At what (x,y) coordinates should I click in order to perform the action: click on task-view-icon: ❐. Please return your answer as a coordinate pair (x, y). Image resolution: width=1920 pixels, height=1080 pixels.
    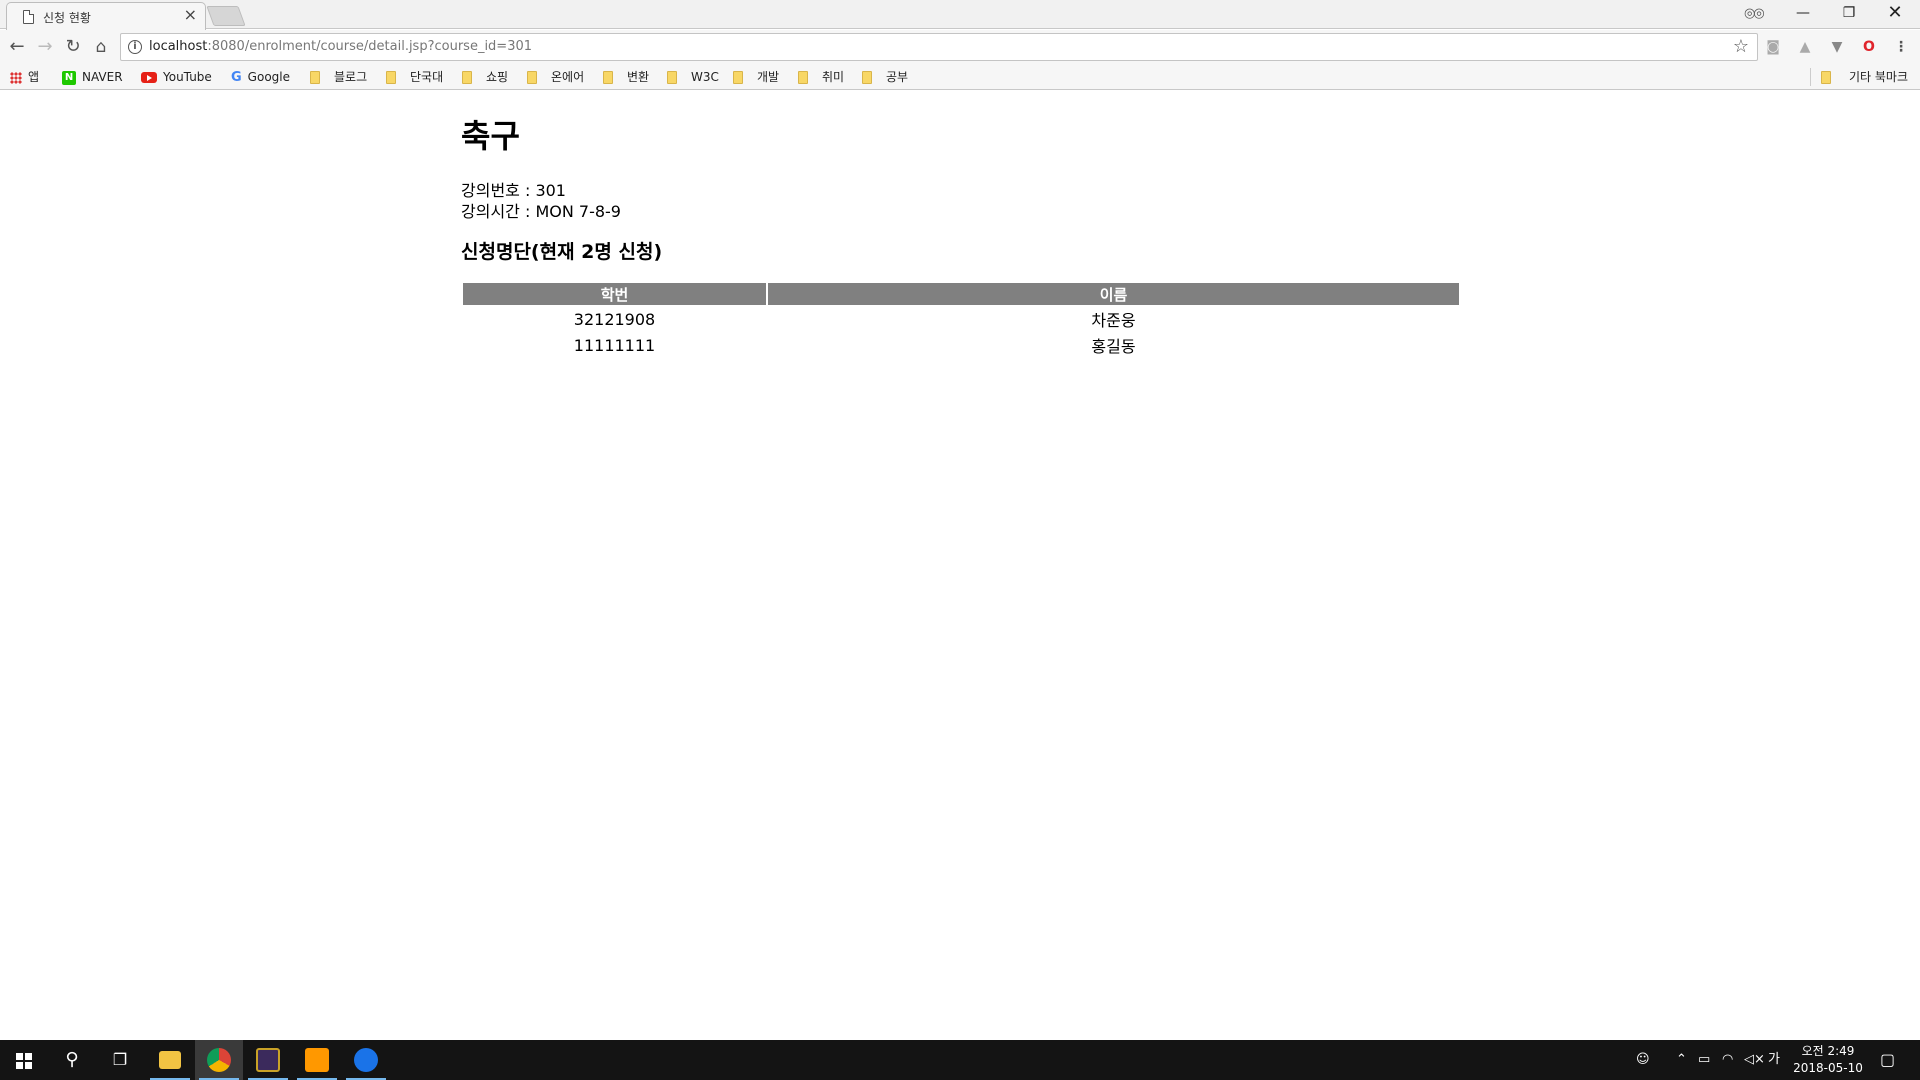
    Looking at the image, I should click on (120, 1060).